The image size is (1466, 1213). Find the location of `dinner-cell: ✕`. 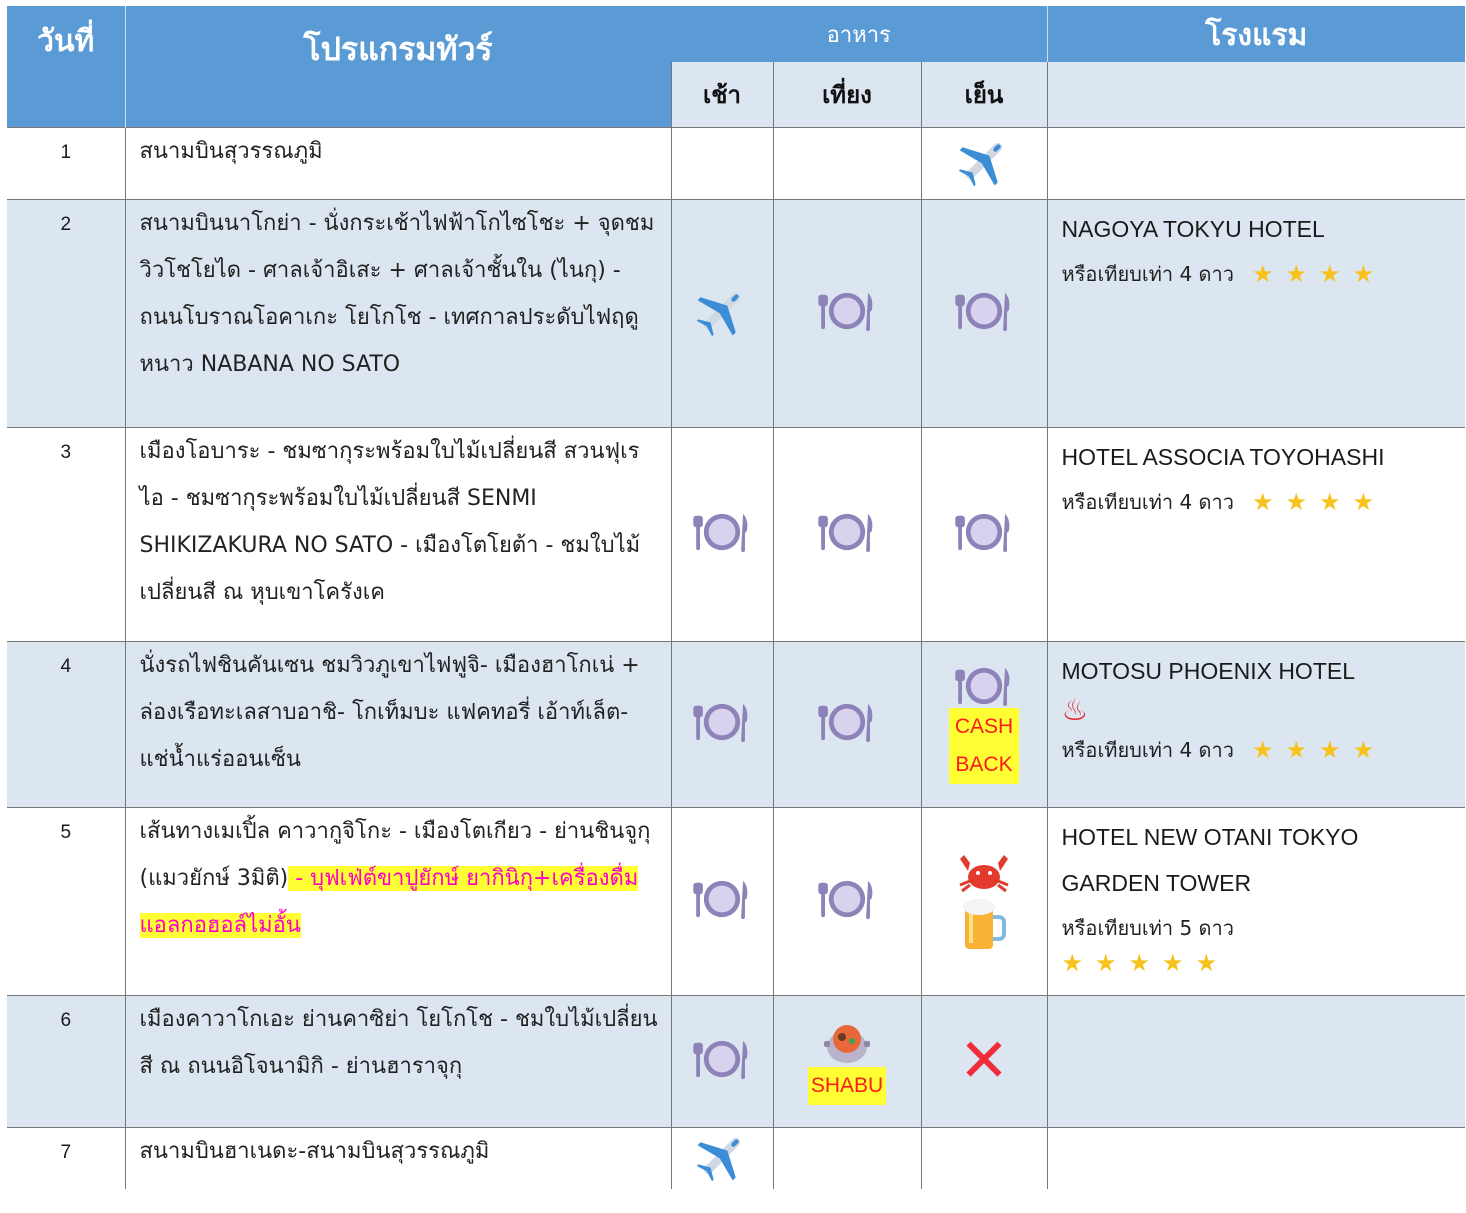

dinner-cell: ✕ is located at coordinates (983, 1060).